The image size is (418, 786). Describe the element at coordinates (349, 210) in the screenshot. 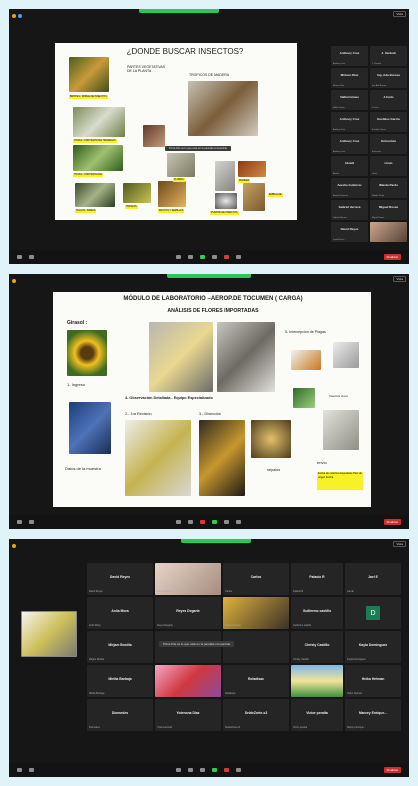

I see `participant-tile: Gabriel Herrera Gabriel Herrera` at that location.